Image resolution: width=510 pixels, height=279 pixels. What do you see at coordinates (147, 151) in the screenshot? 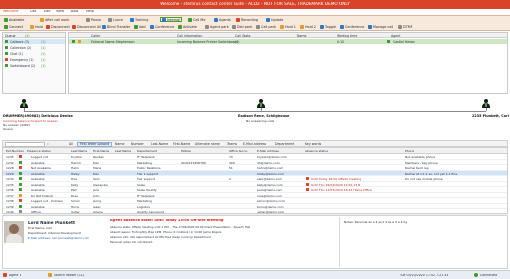
I see `col-department: Departement` at bounding box center [147, 151].